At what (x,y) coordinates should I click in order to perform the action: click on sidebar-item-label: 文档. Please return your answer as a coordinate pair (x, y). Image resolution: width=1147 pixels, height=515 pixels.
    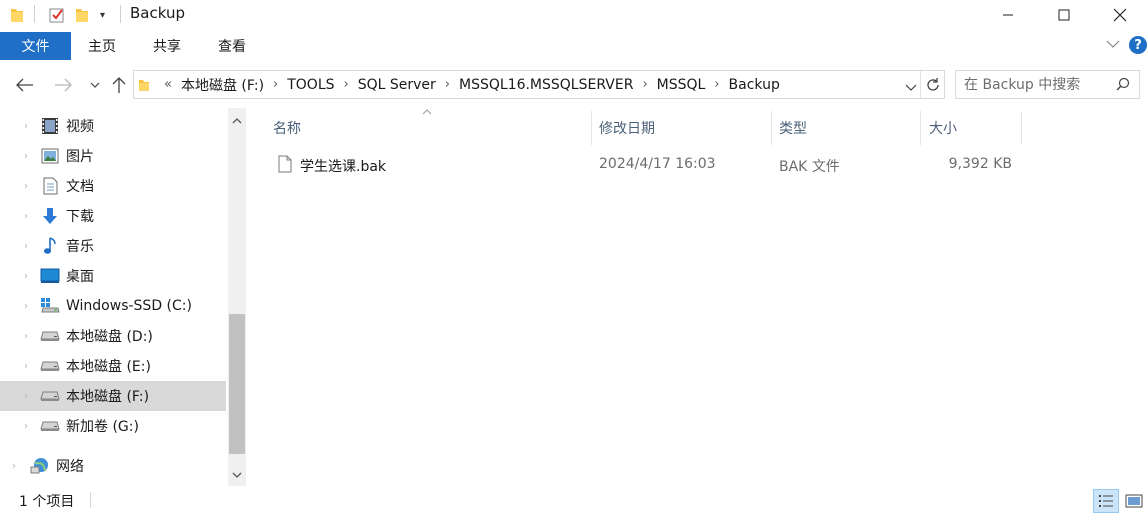
    Looking at the image, I should click on (80, 187).